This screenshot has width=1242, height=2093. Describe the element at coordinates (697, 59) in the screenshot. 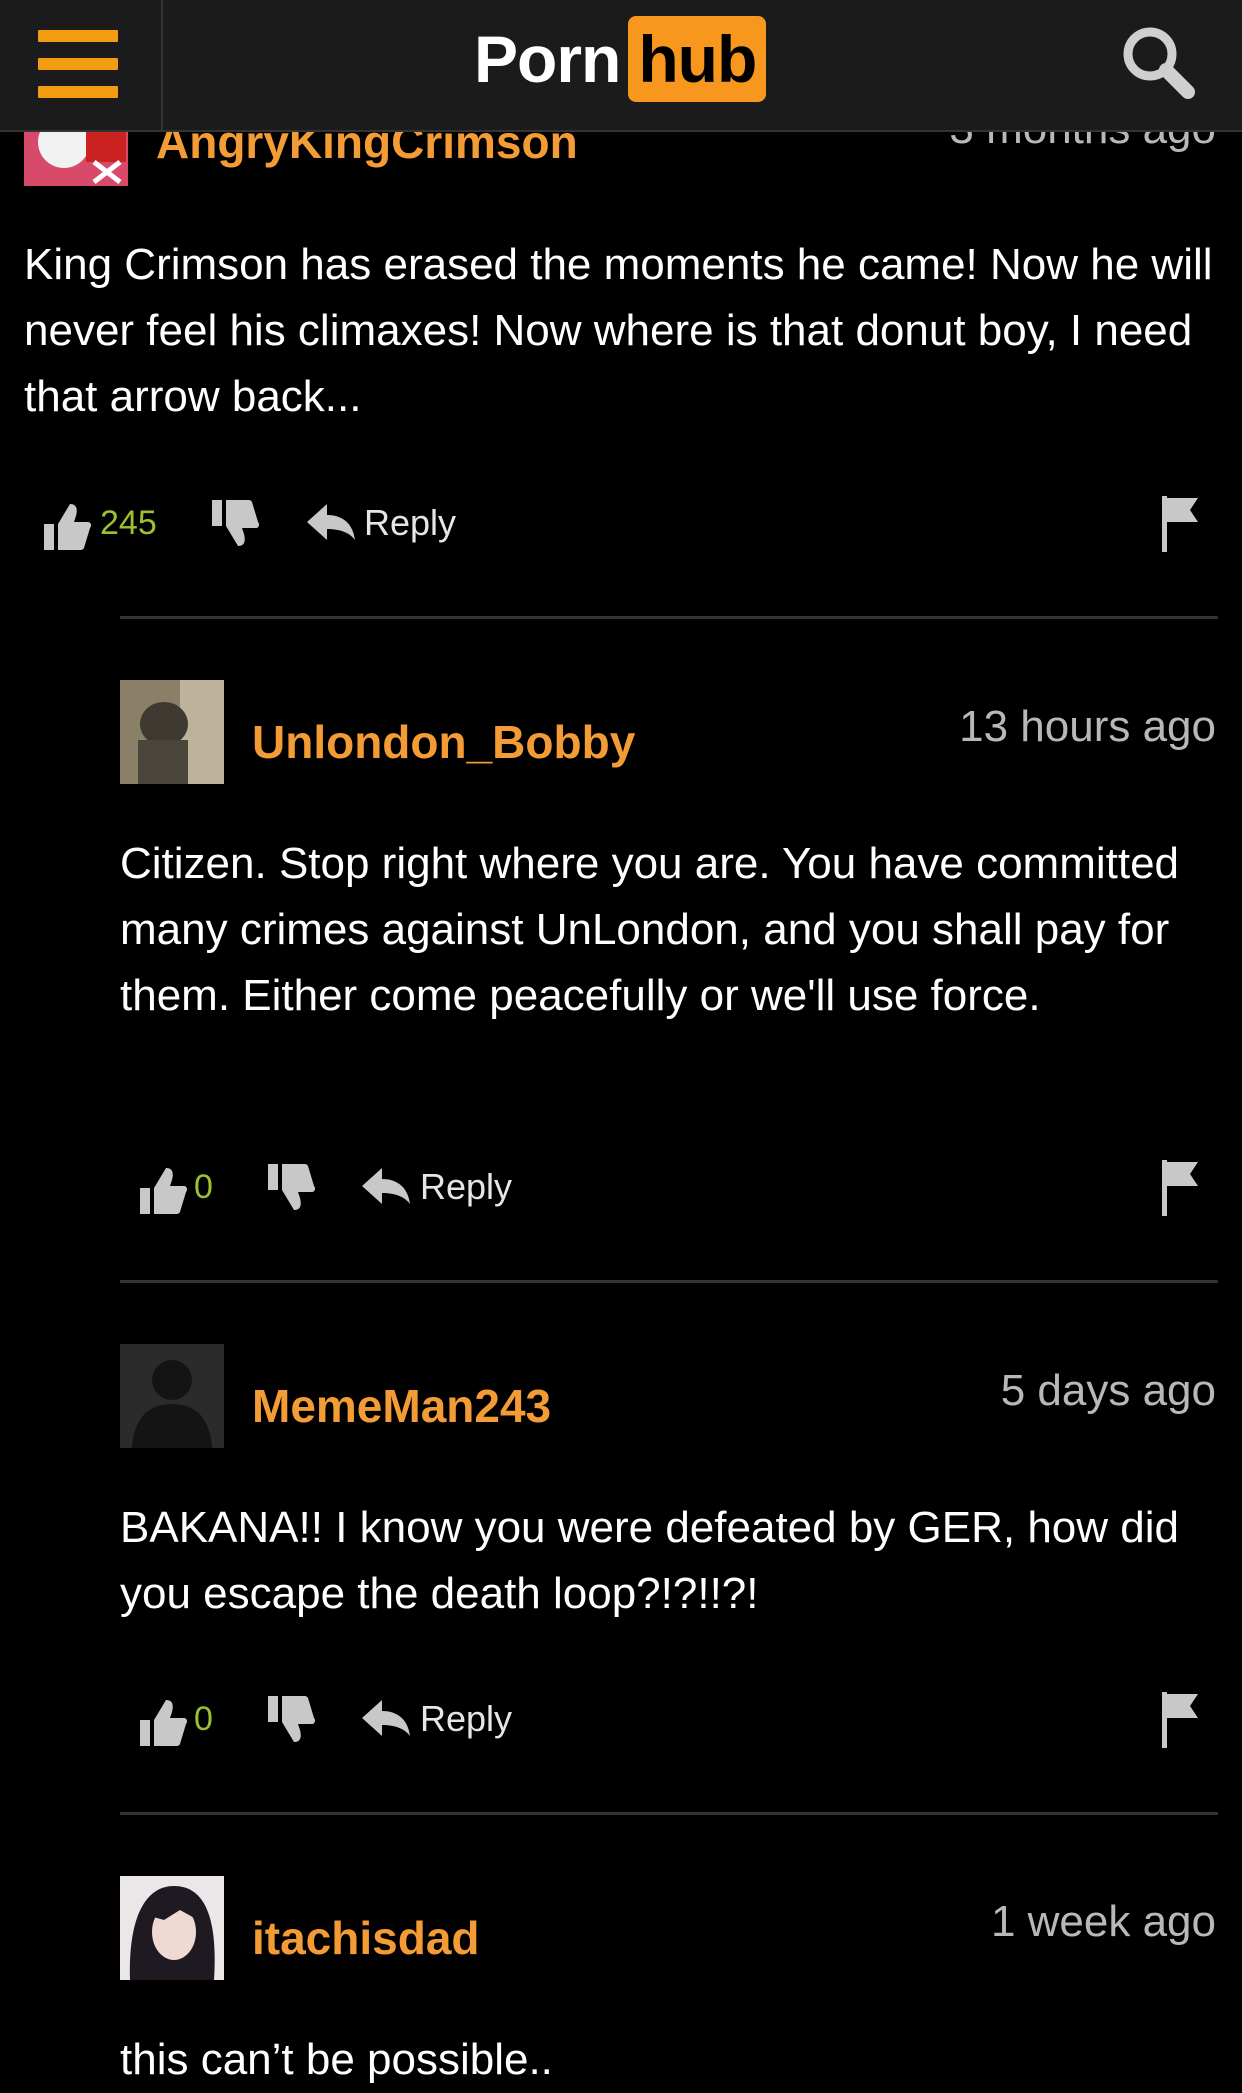

I see `logo-text-right: hub` at that location.